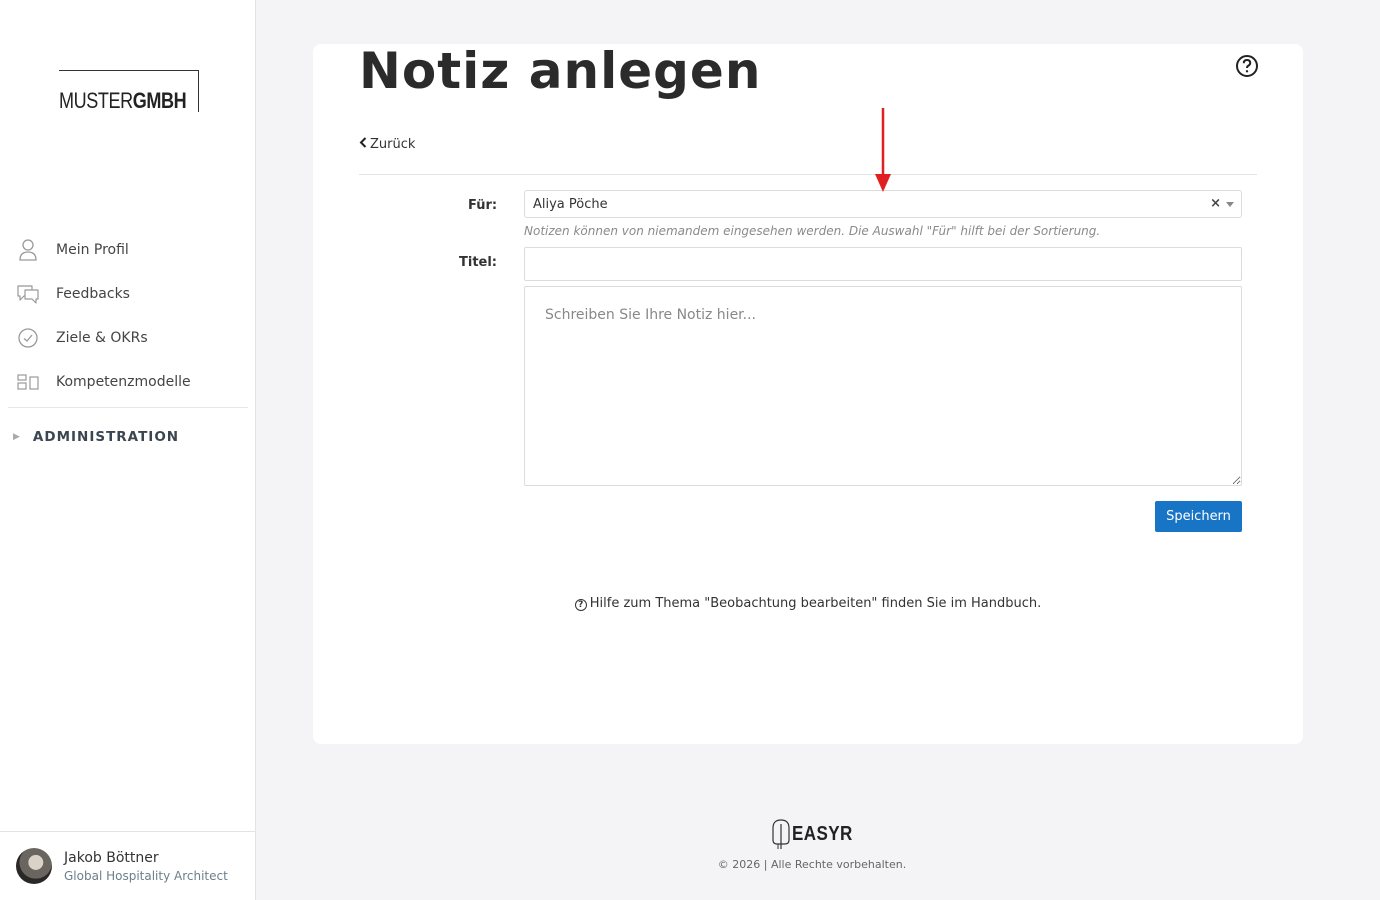  Describe the element at coordinates (822, 833) in the screenshot. I see `easyr-brand: EASYR` at that location.